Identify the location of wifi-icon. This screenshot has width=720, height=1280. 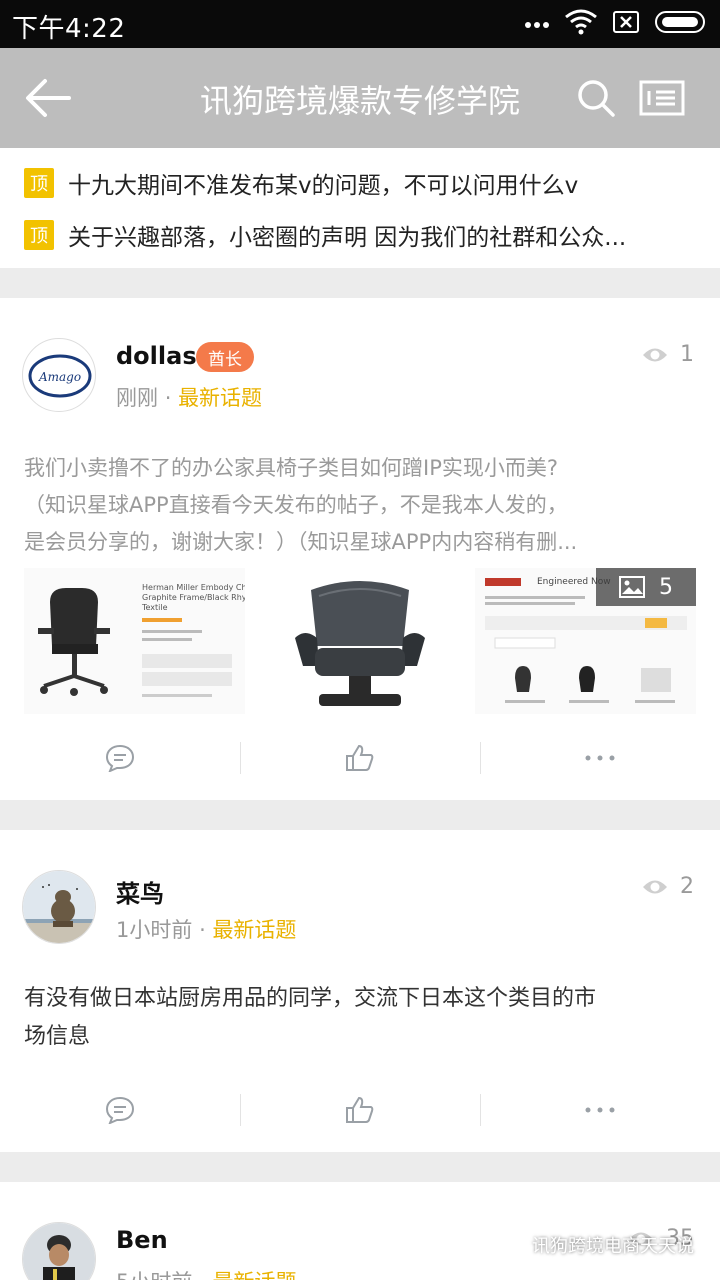
(581, 24).